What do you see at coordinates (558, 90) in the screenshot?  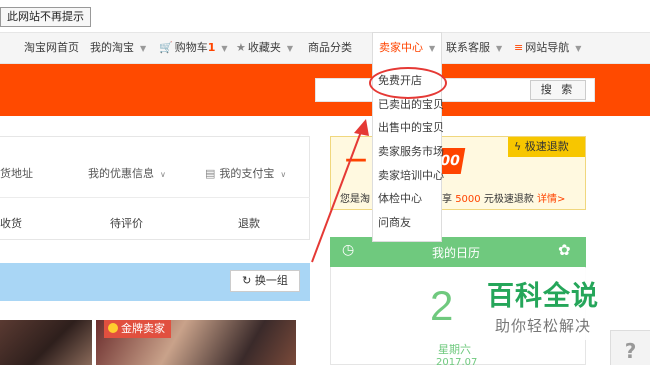 I see `search-button: 搜 索` at bounding box center [558, 90].